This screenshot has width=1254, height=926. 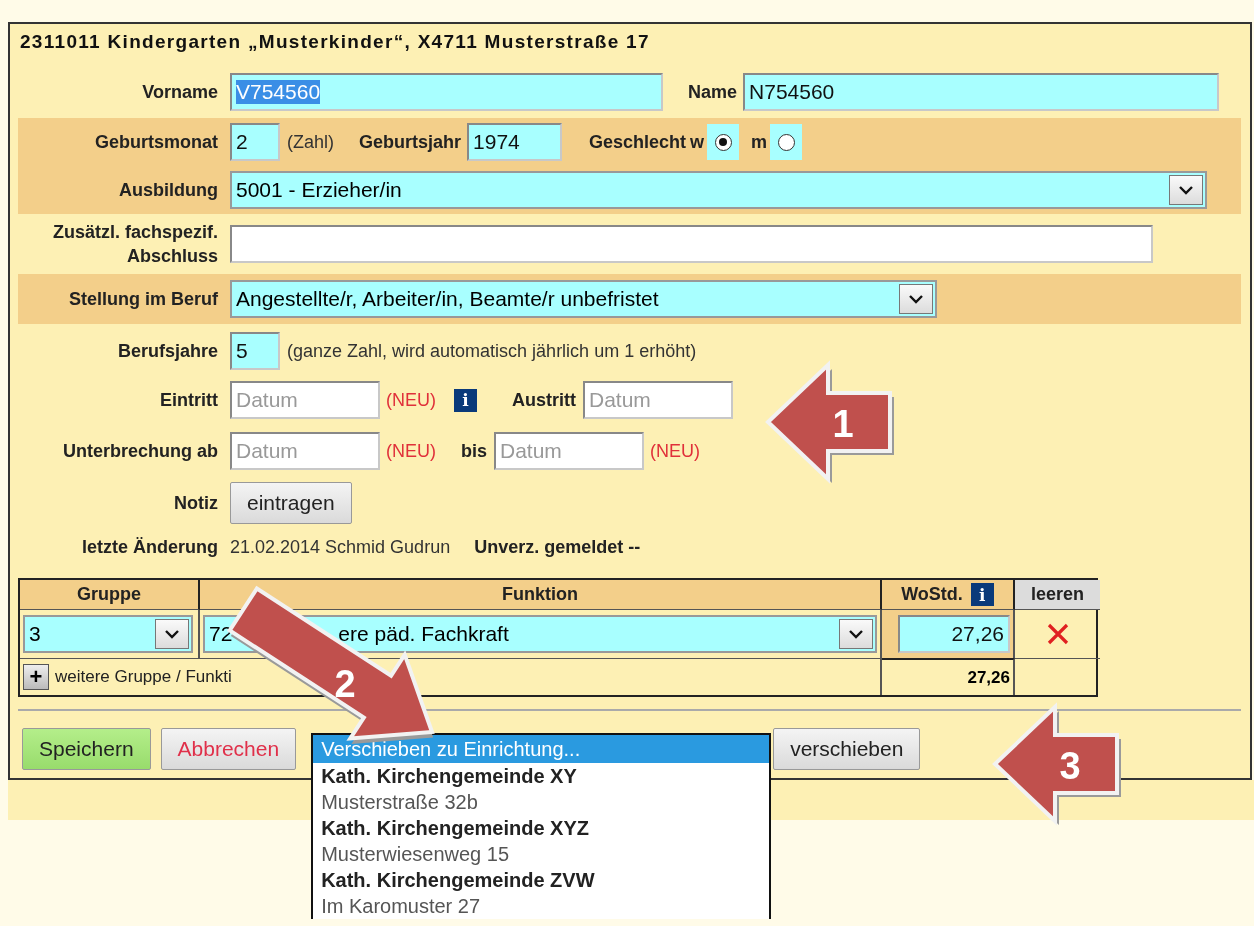 I want to click on note-button: eintragen, so click(x=291, y=503).